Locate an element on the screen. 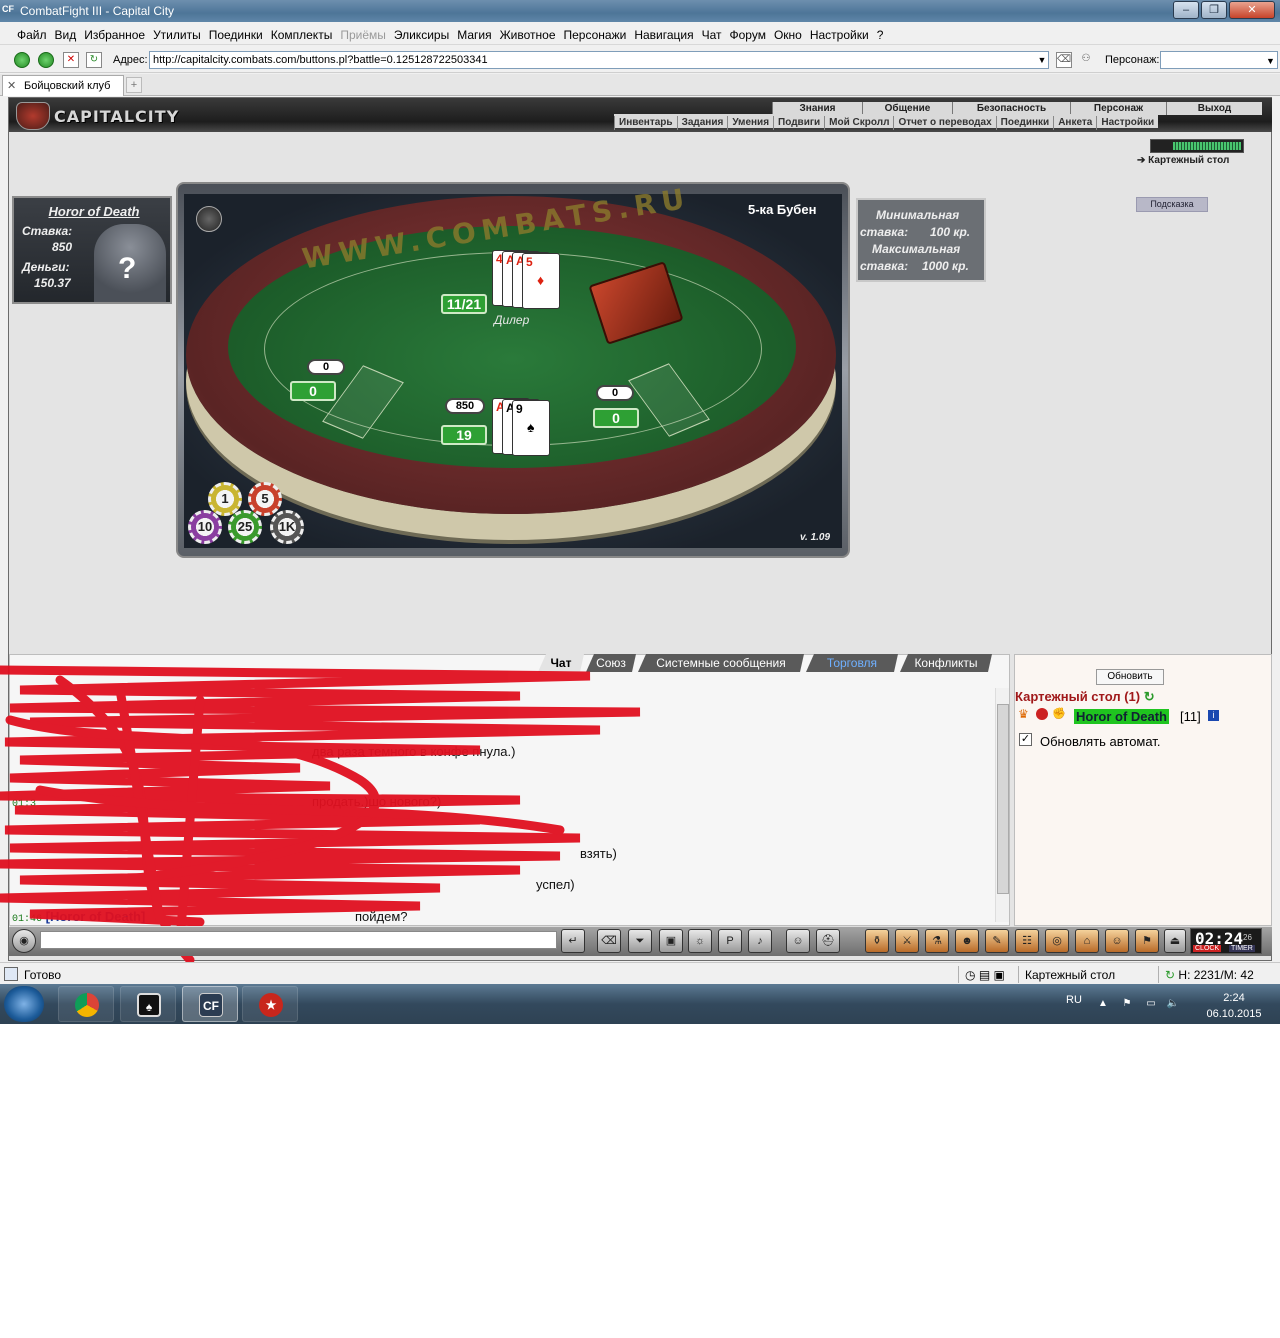 Image resolution: width=1280 pixels, height=1338 pixels. persona-dropdown-icon: ▼ is located at coordinates (1270, 61).